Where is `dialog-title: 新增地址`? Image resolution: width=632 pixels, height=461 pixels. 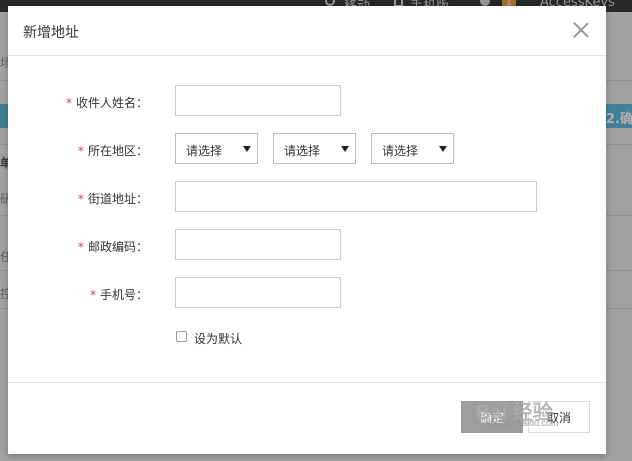
dialog-title: 新增地址 is located at coordinates (51, 33).